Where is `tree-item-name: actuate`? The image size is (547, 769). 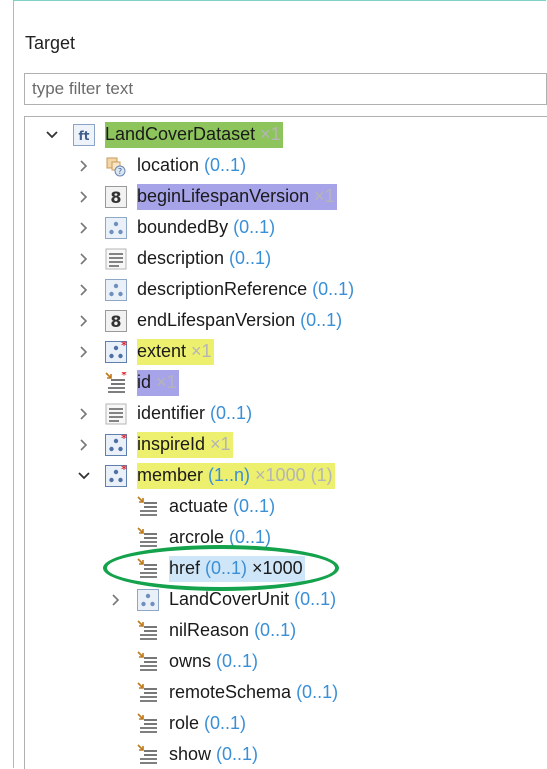 tree-item-name: actuate is located at coordinates (199, 506).